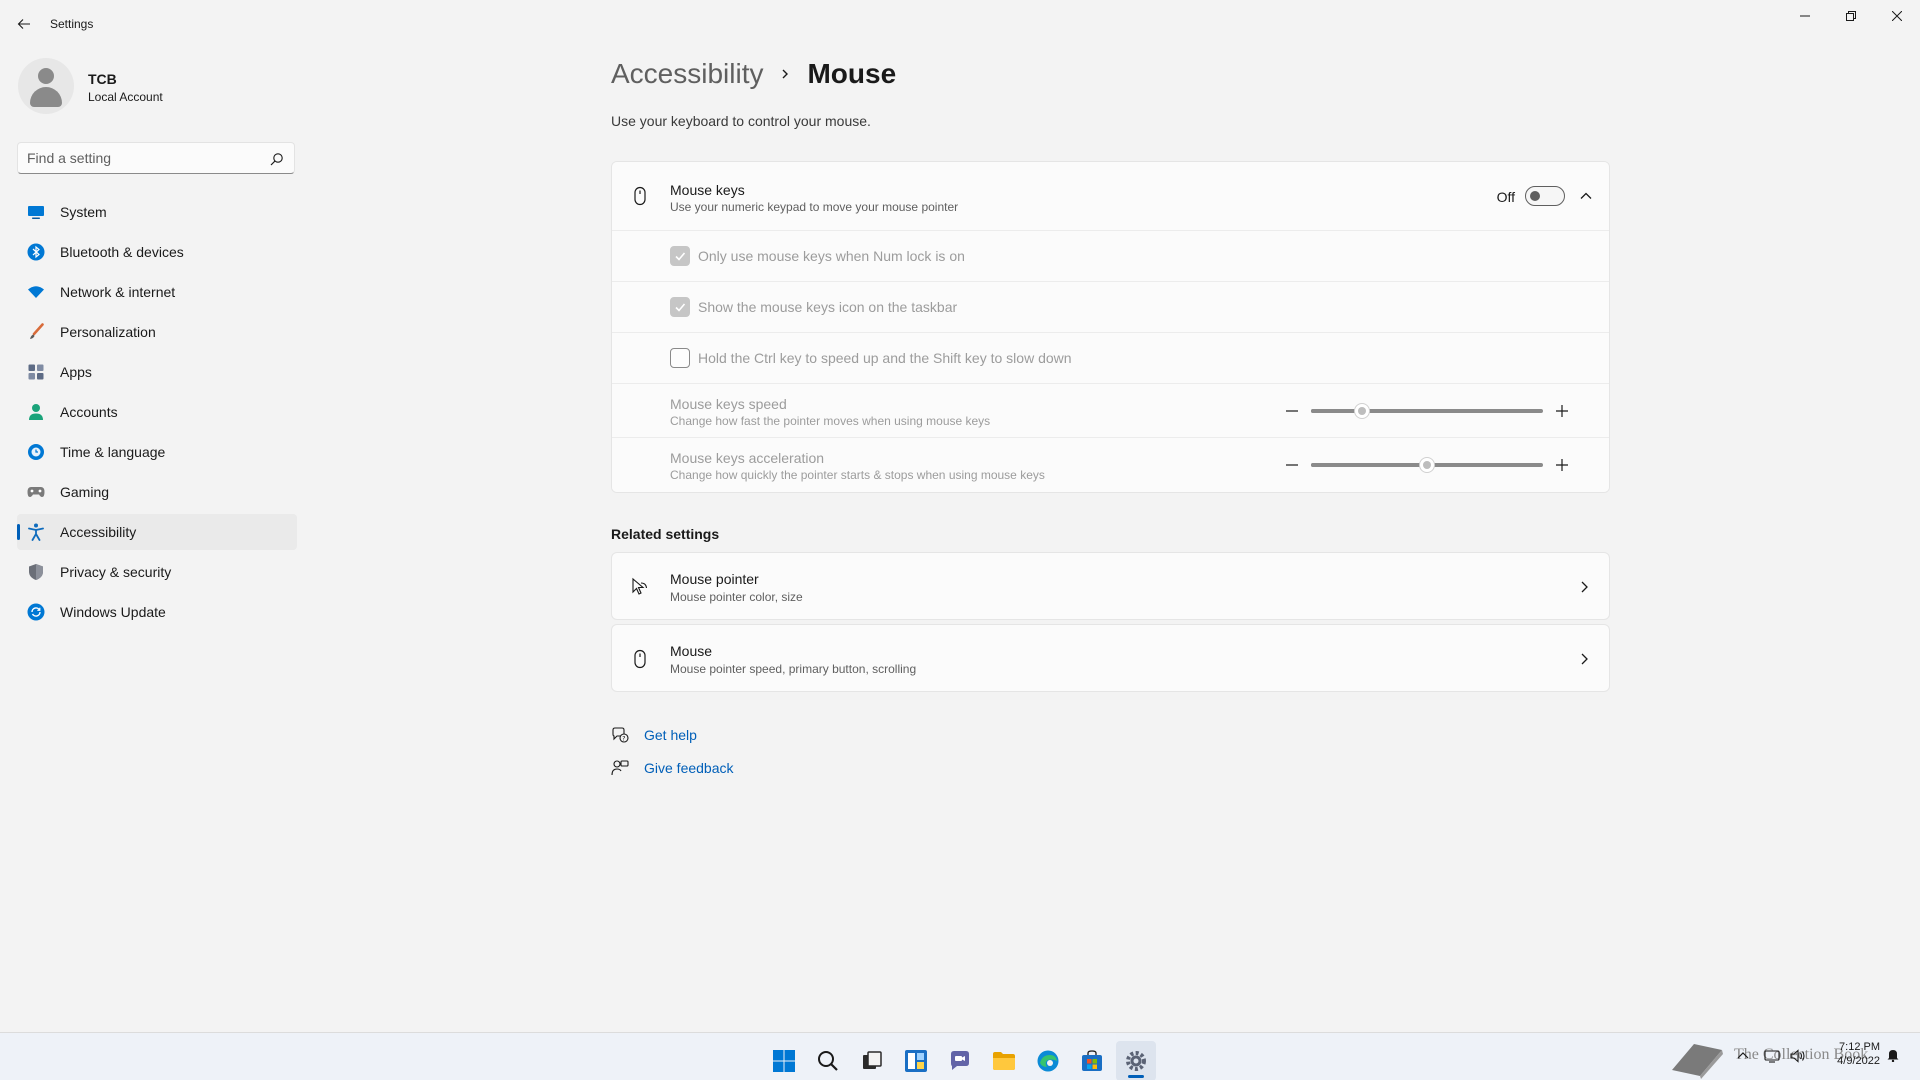 The image size is (1920, 1080). Describe the element at coordinates (83, 212) in the screenshot. I see `sidebar-item-label: System` at that location.